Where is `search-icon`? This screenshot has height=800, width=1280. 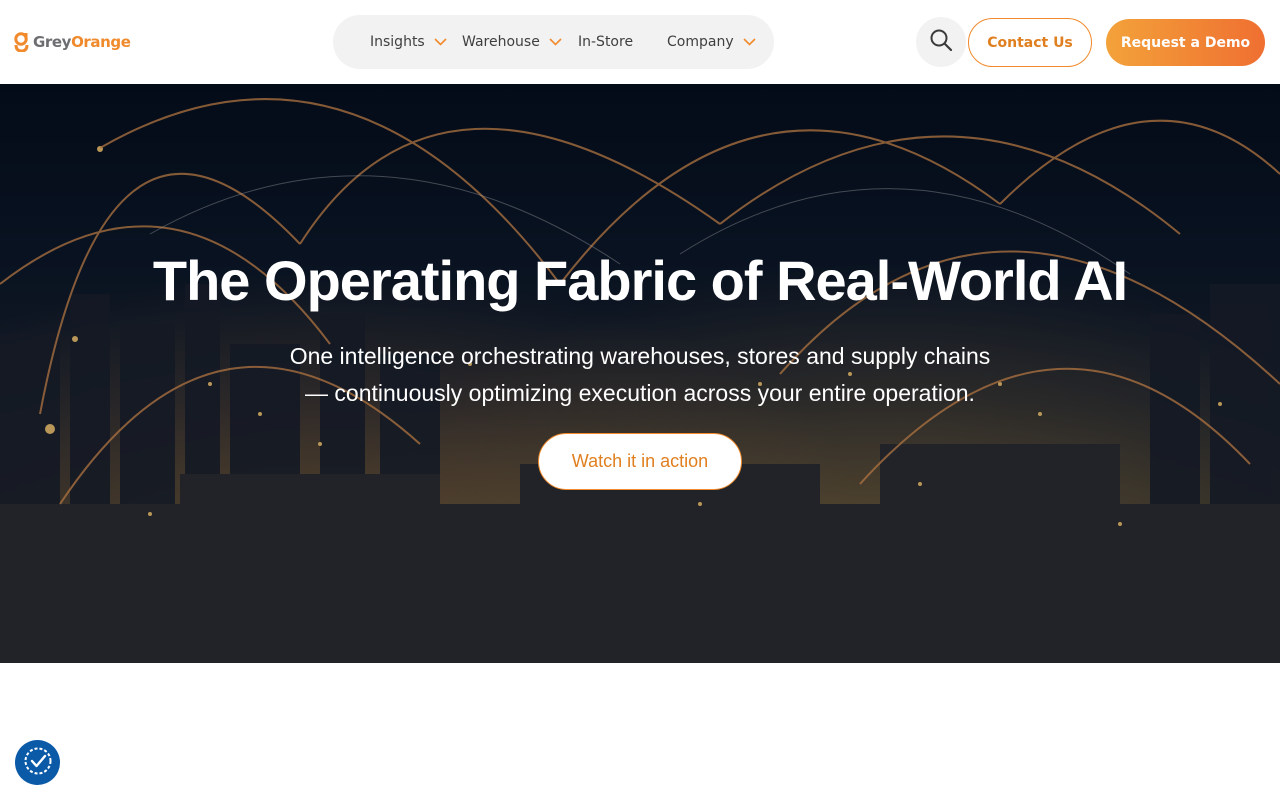
search-icon is located at coordinates (941, 42).